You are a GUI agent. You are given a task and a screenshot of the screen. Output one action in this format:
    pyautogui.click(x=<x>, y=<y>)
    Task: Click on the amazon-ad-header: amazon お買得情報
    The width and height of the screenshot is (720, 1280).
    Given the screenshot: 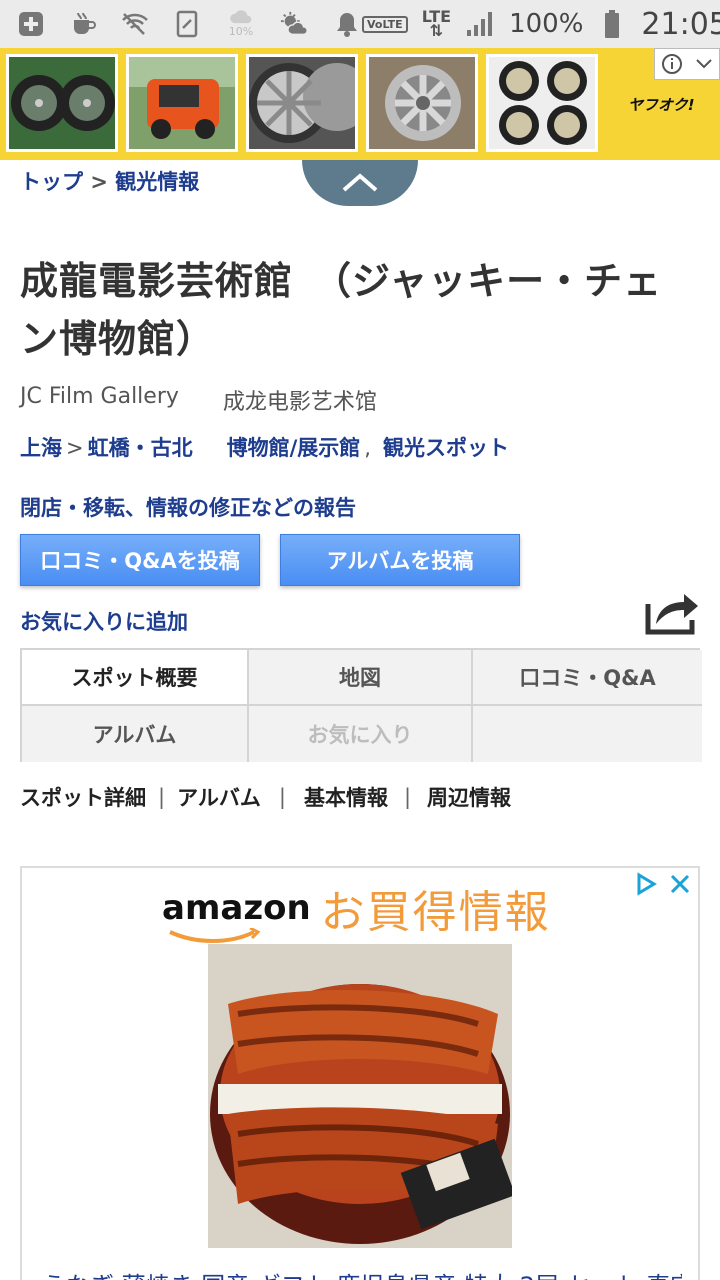 What is the action you would take?
    pyautogui.click(x=356, y=909)
    